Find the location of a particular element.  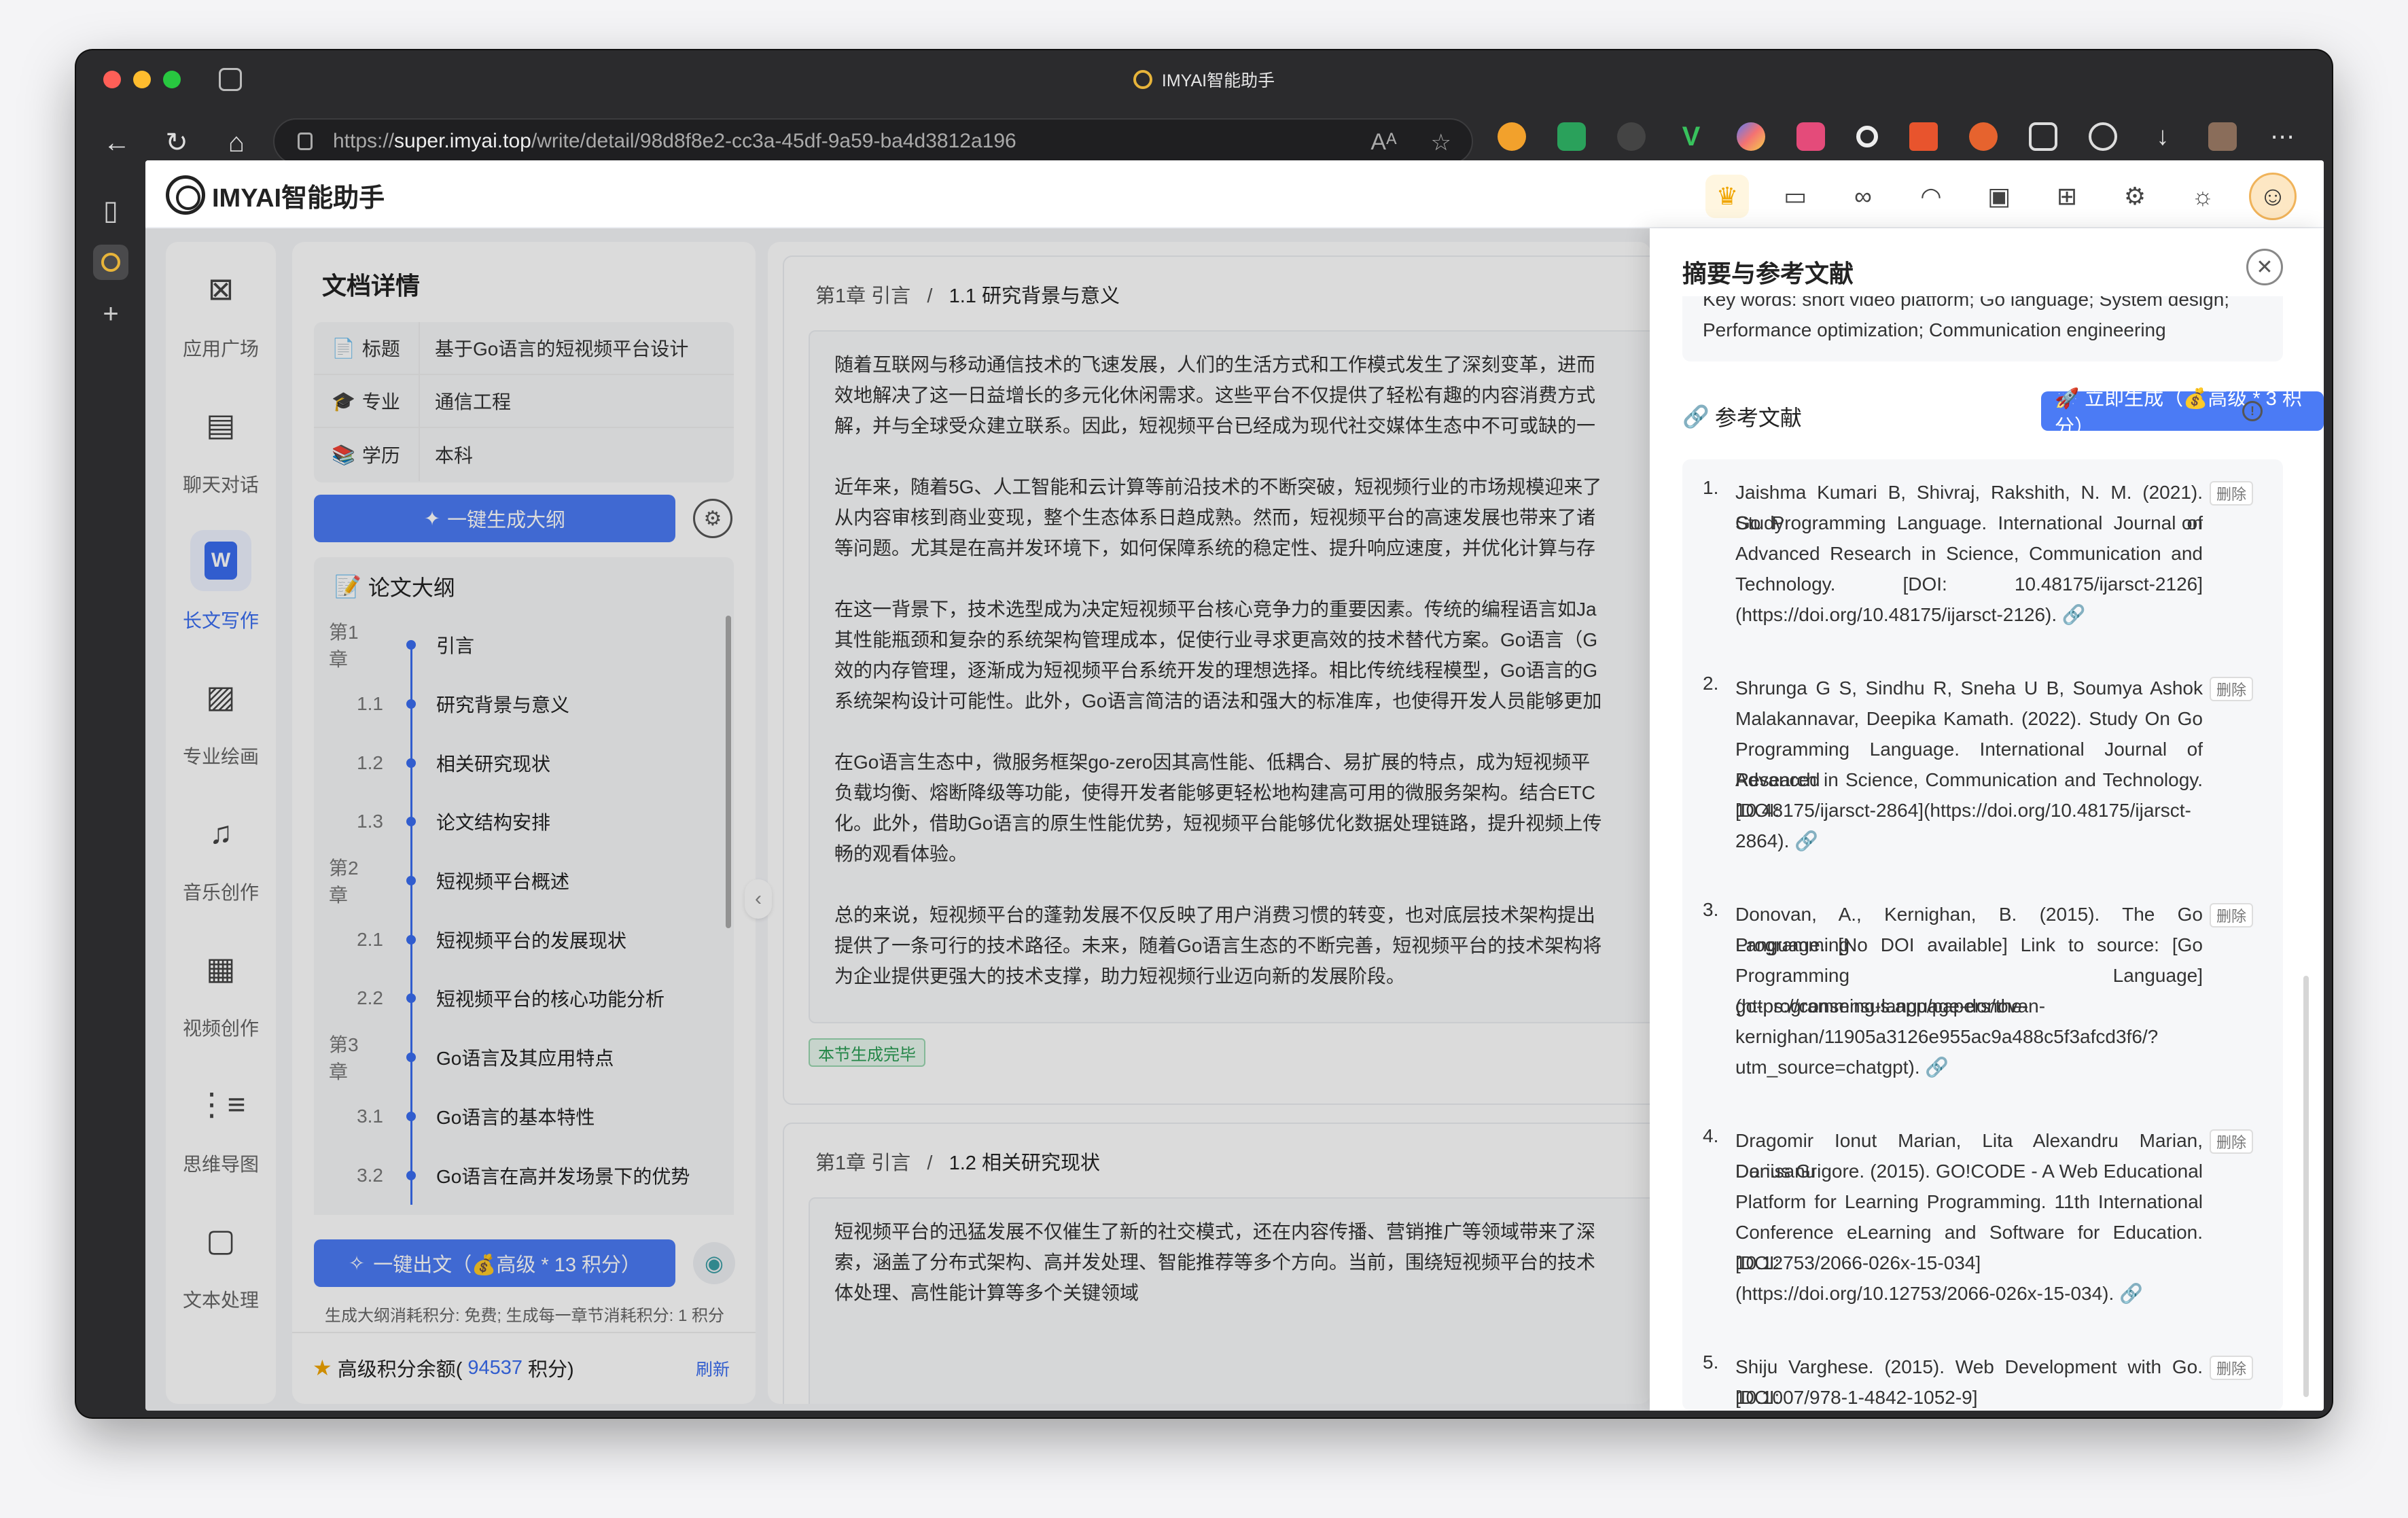

video-film-icon: ▦ is located at coordinates (221, 968).